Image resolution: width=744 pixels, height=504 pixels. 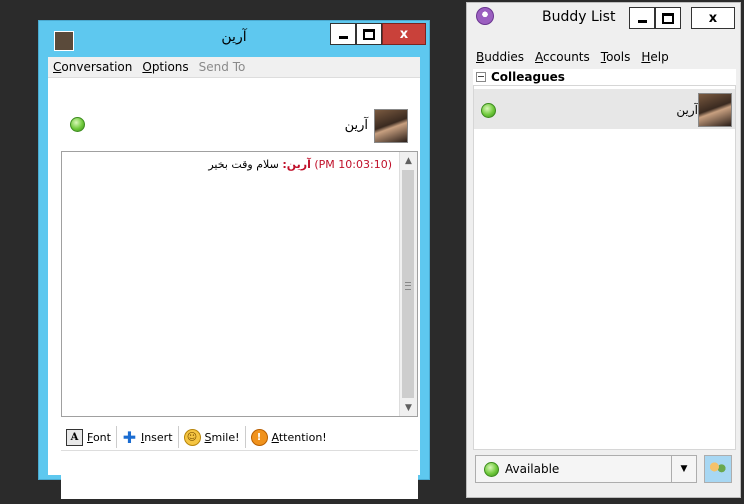 I want to click on menu-accounts: Accounts, so click(x=565, y=57).